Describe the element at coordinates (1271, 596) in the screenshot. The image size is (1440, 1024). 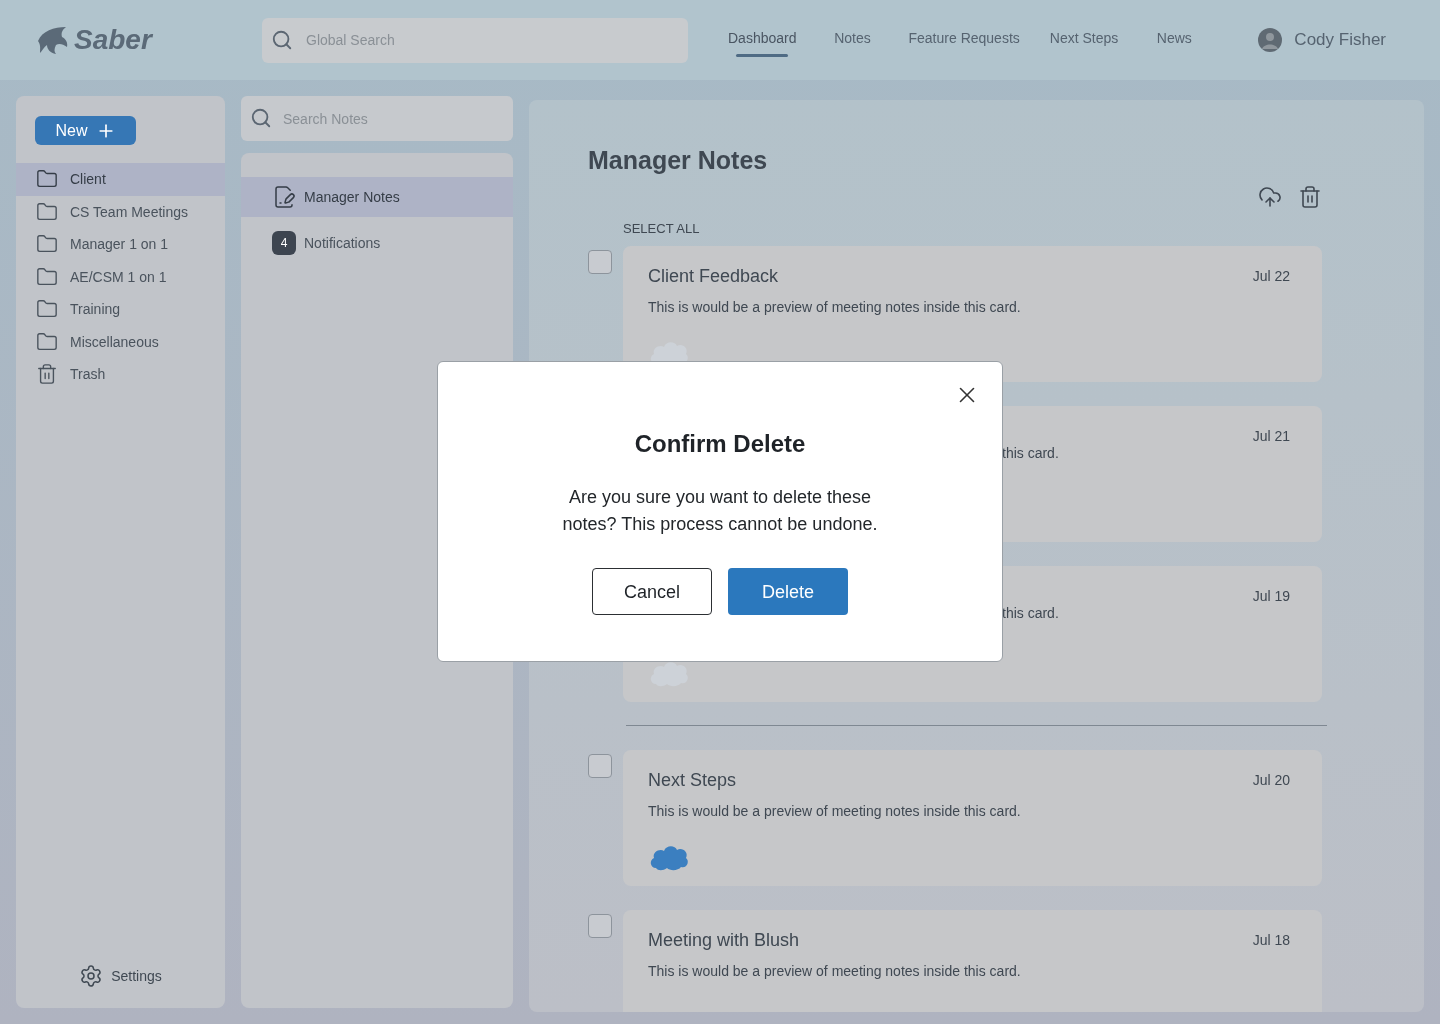
I see `card-date: Jul 19` at that location.